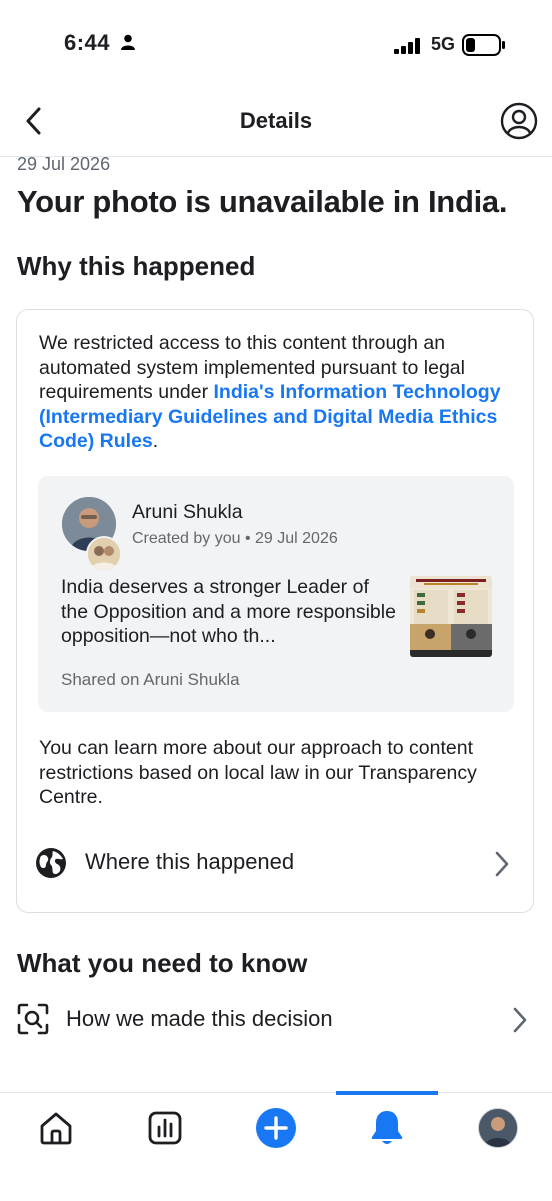 The height and width of the screenshot is (1201, 552). Describe the element at coordinates (190, 861) in the screenshot. I see `where-this-happened-label: Where this happened` at that location.